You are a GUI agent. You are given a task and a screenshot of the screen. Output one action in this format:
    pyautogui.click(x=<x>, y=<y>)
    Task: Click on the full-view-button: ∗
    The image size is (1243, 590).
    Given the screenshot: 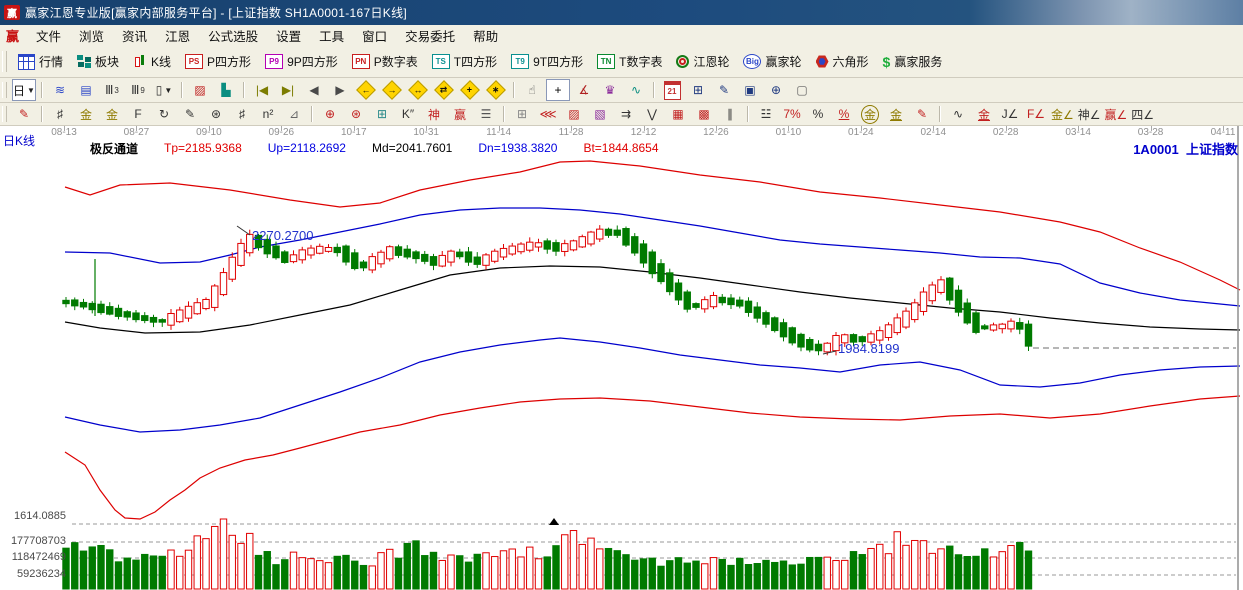 What is the action you would take?
    pyautogui.click(x=496, y=90)
    